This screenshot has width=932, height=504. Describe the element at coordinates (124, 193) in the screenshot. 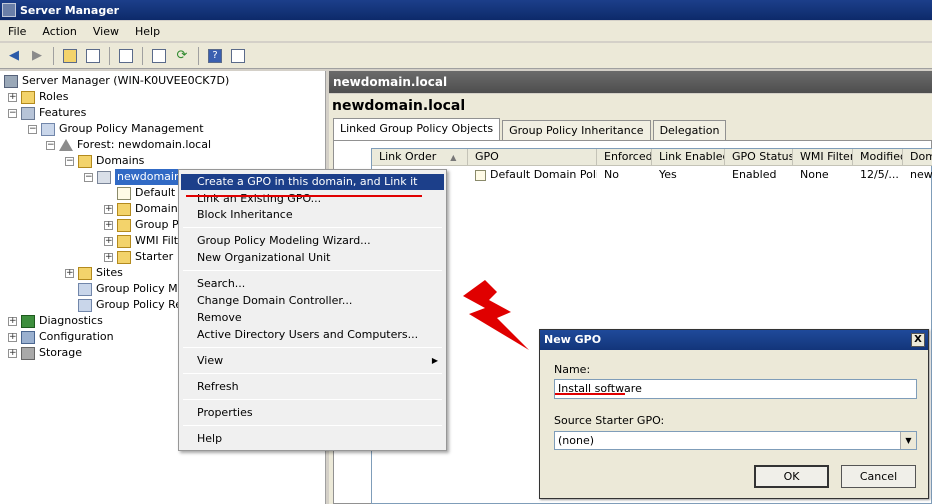

I see `gpo-link-icon` at that location.